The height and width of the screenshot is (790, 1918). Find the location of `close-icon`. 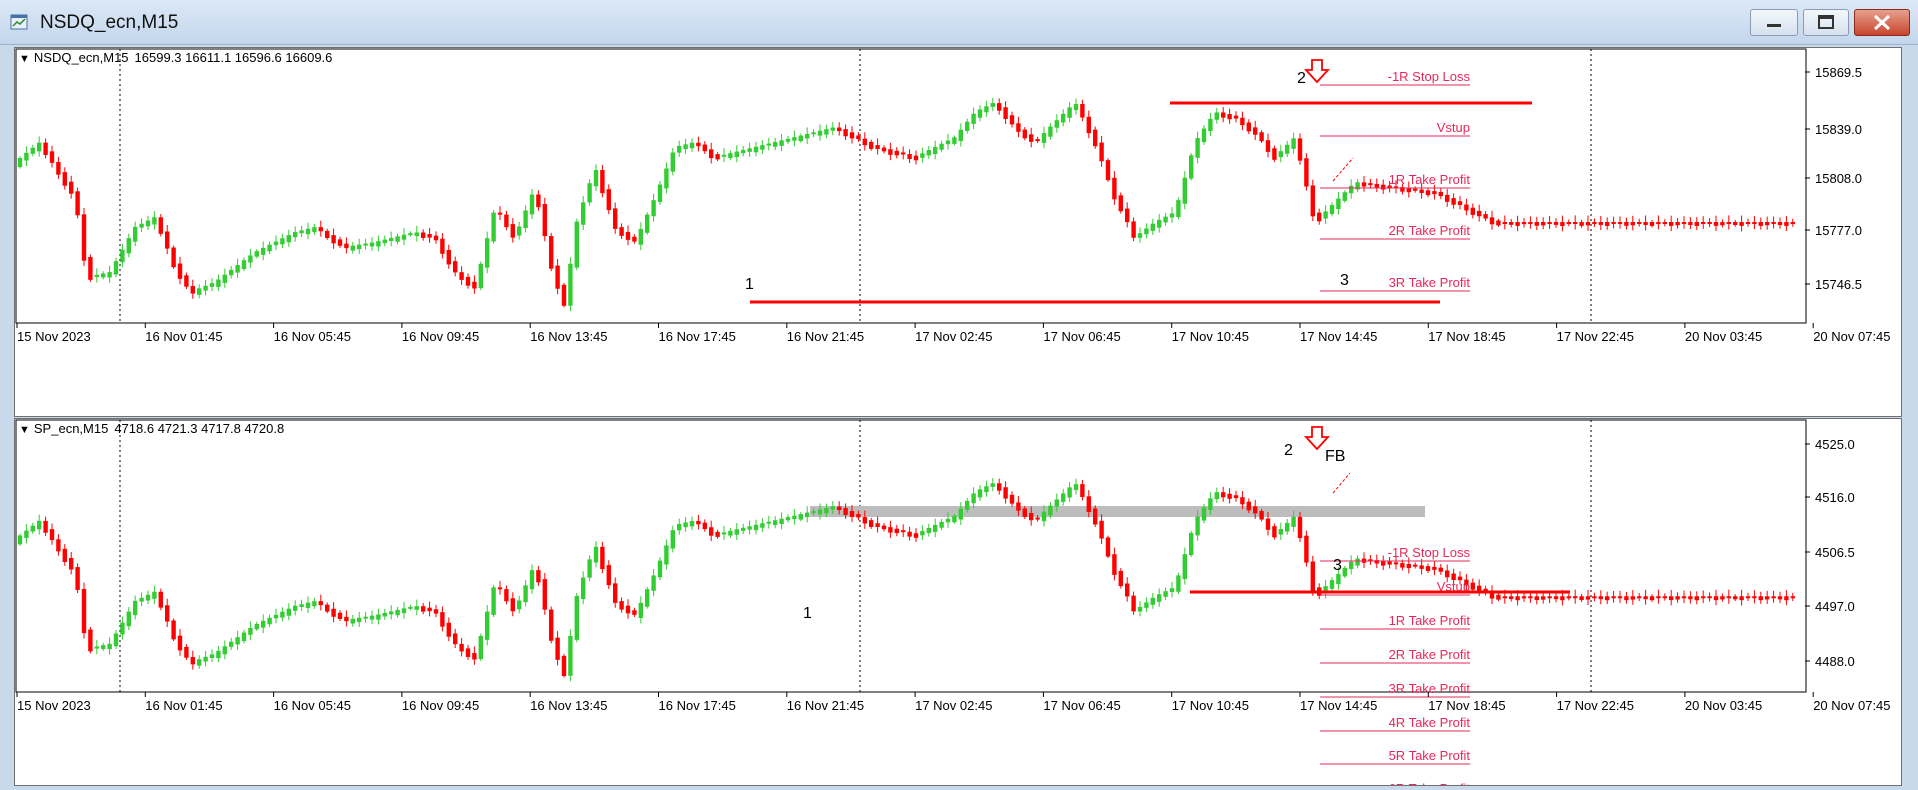

close-icon is located at coordinates (1882, 22).